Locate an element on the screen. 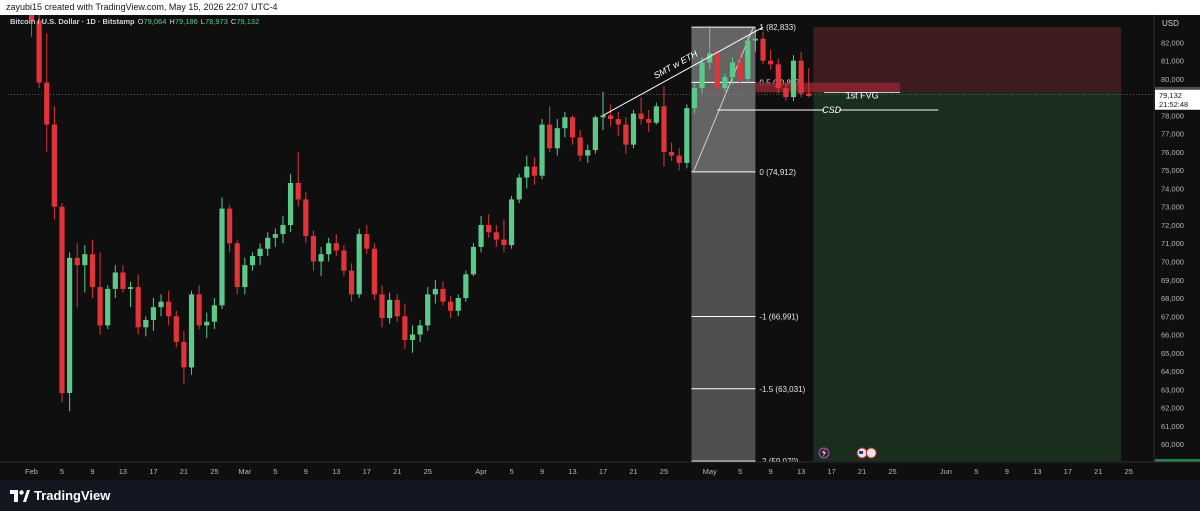 The width and height of the screenshot is (1200, 511). bar-countdown: 21:52:48 is located at coordinates (1173, 104).